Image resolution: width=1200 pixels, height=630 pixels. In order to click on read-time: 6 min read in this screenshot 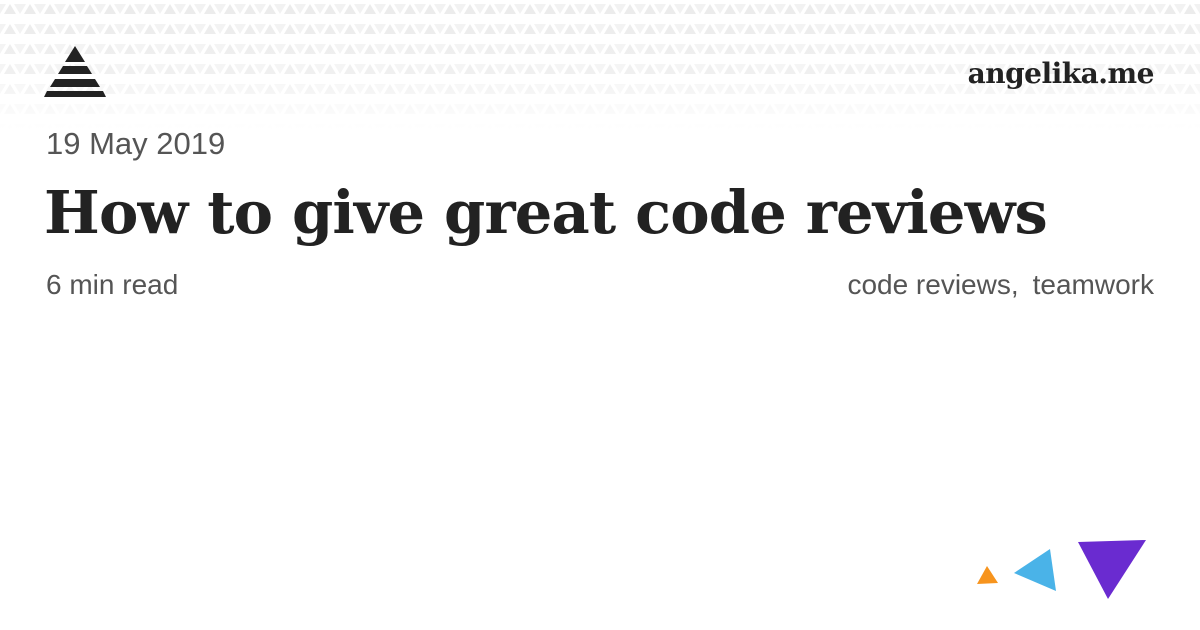, I will do `click(112, 284)`.